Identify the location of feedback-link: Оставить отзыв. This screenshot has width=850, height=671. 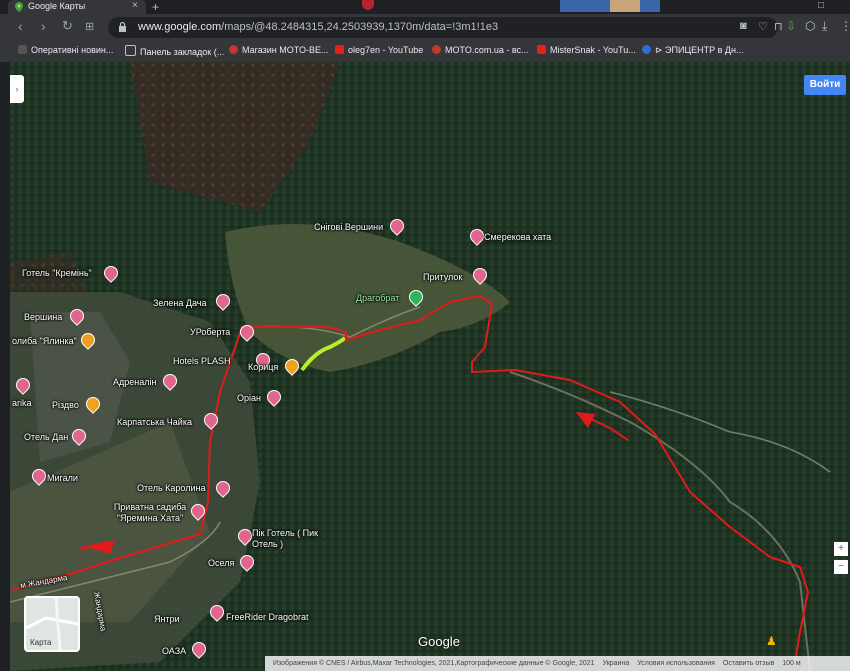
(748, 663).